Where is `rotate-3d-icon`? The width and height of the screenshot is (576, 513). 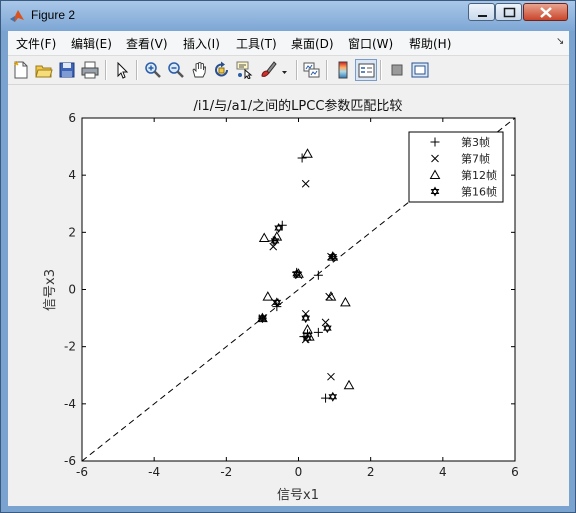
rotate-3d-icon is located at coordinates (221, 69).